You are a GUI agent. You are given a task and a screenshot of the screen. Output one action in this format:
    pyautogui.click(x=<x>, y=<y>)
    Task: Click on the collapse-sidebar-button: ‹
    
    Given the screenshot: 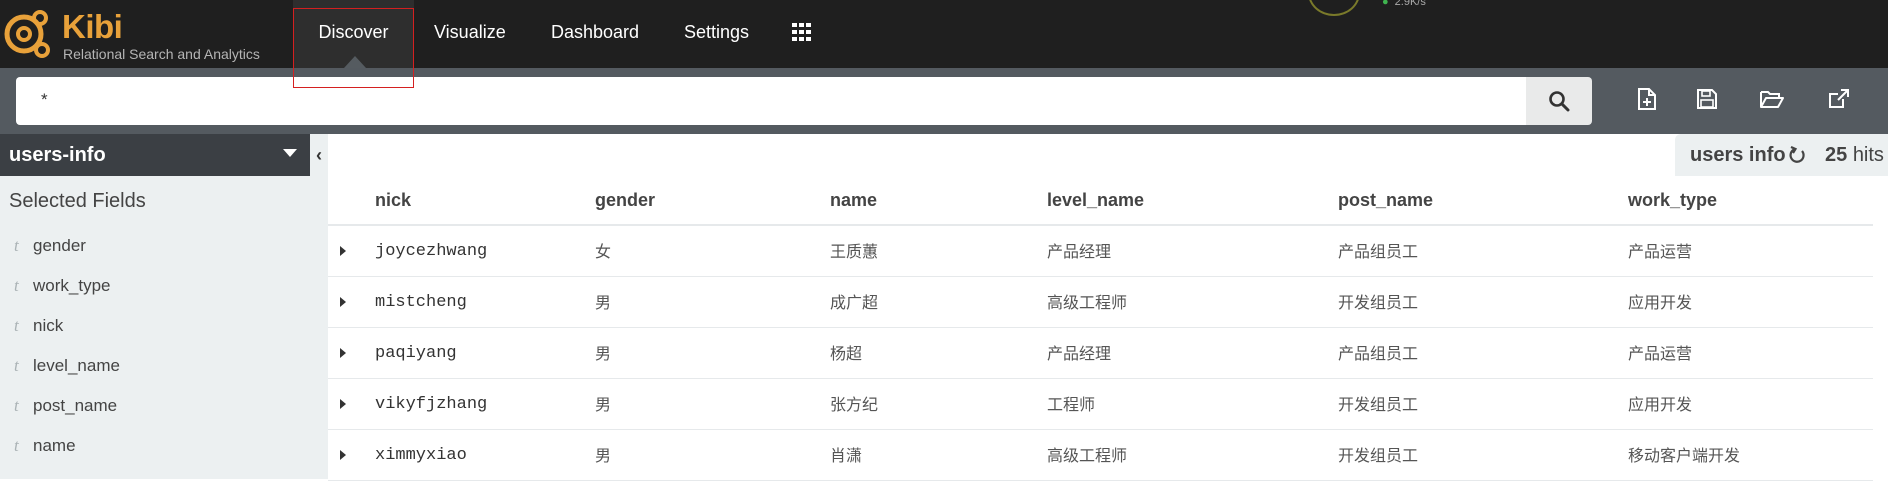 What is the action you would take?
    pyautogui.click(x=319, y=155)
    